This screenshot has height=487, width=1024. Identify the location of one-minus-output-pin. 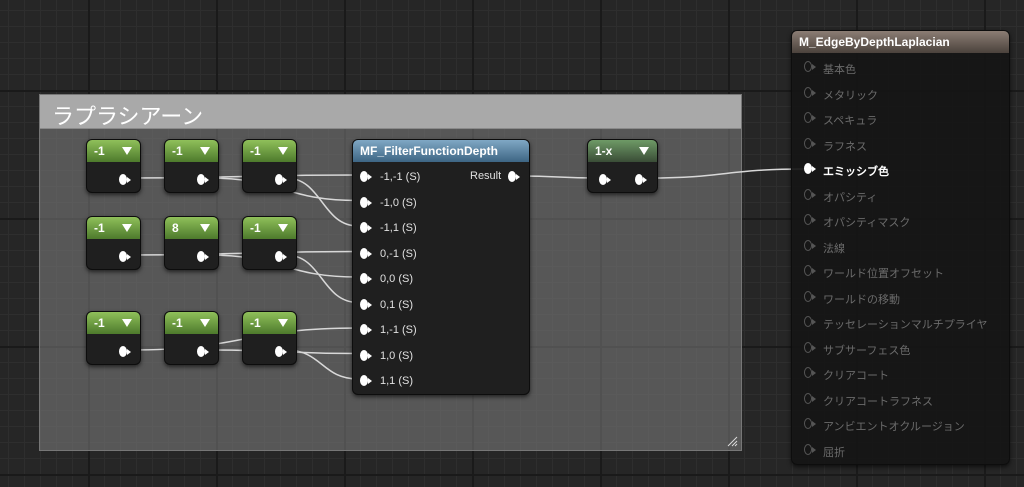
(641, 179).